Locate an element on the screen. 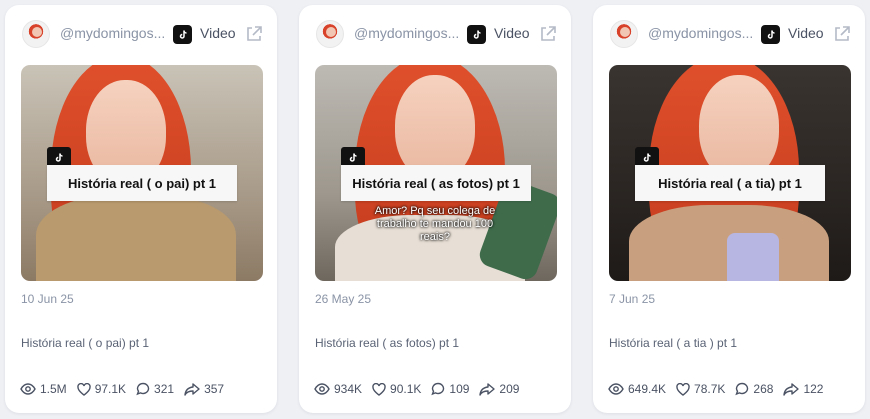 This screenshot has height=419, width=870. comments-stat: 109 is located at coordinates (450, 389).